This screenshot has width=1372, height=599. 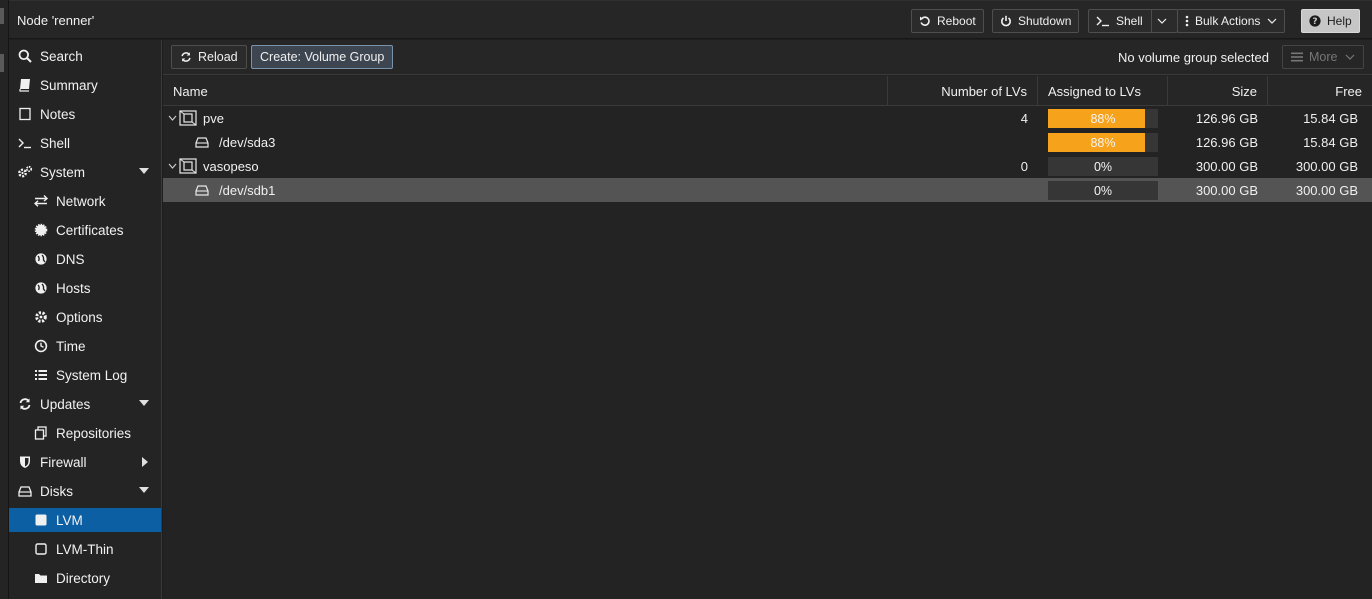 What do you see at coordinates (1103, 91) in the screenshot?
I see `column-header-assigned: Assigned to LVs` at bounding box center [1103, 91].